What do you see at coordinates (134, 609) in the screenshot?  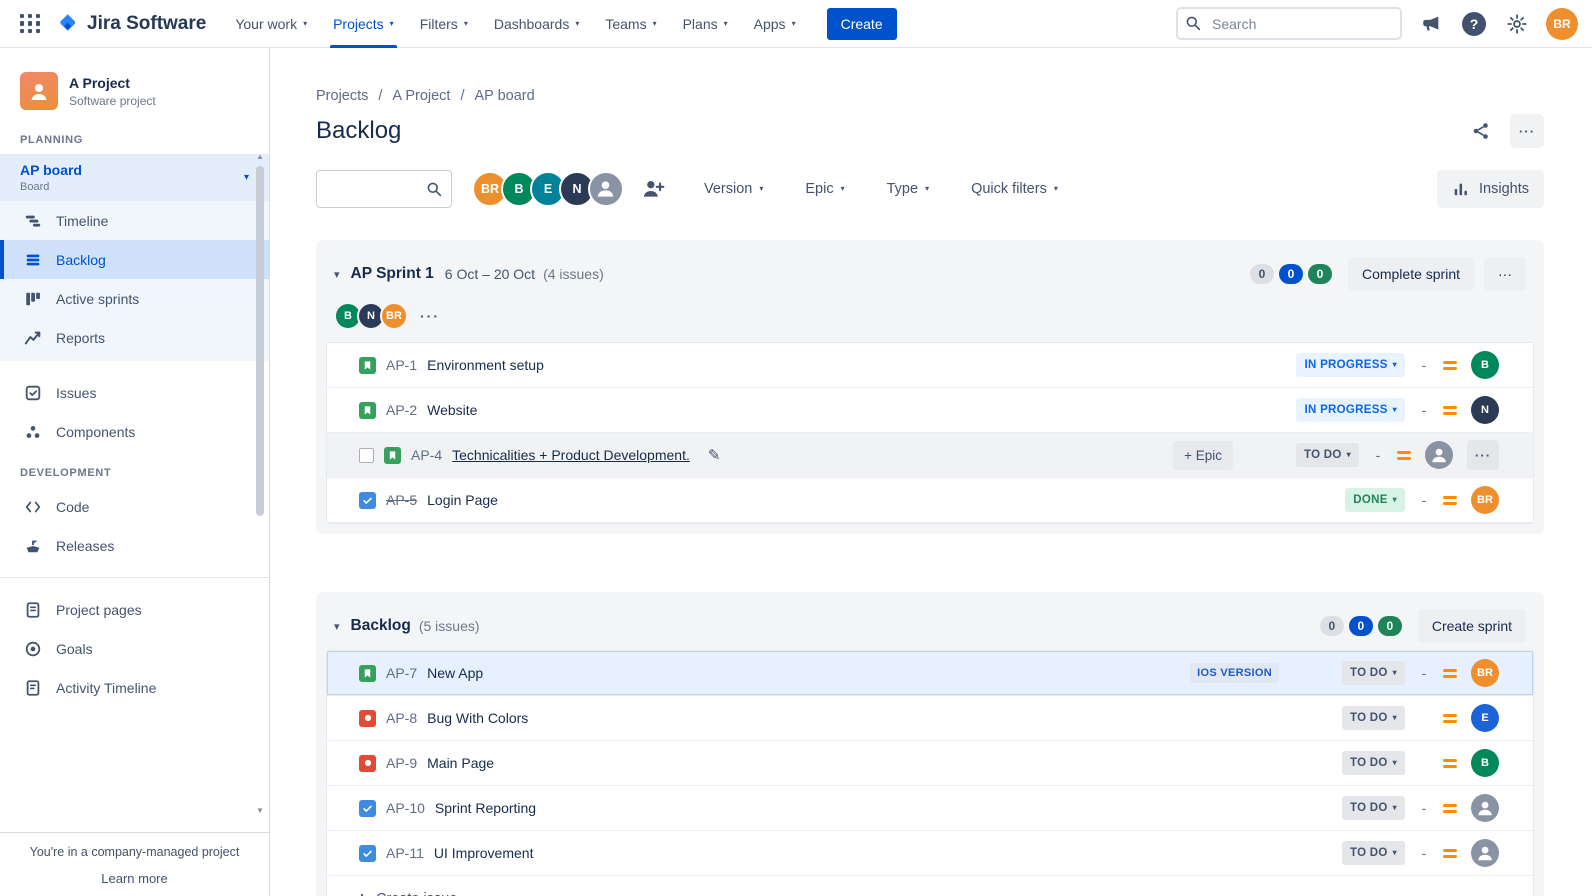 I see `sidebar-item-project-pages: Project pages` at bounding box center [134, 609].